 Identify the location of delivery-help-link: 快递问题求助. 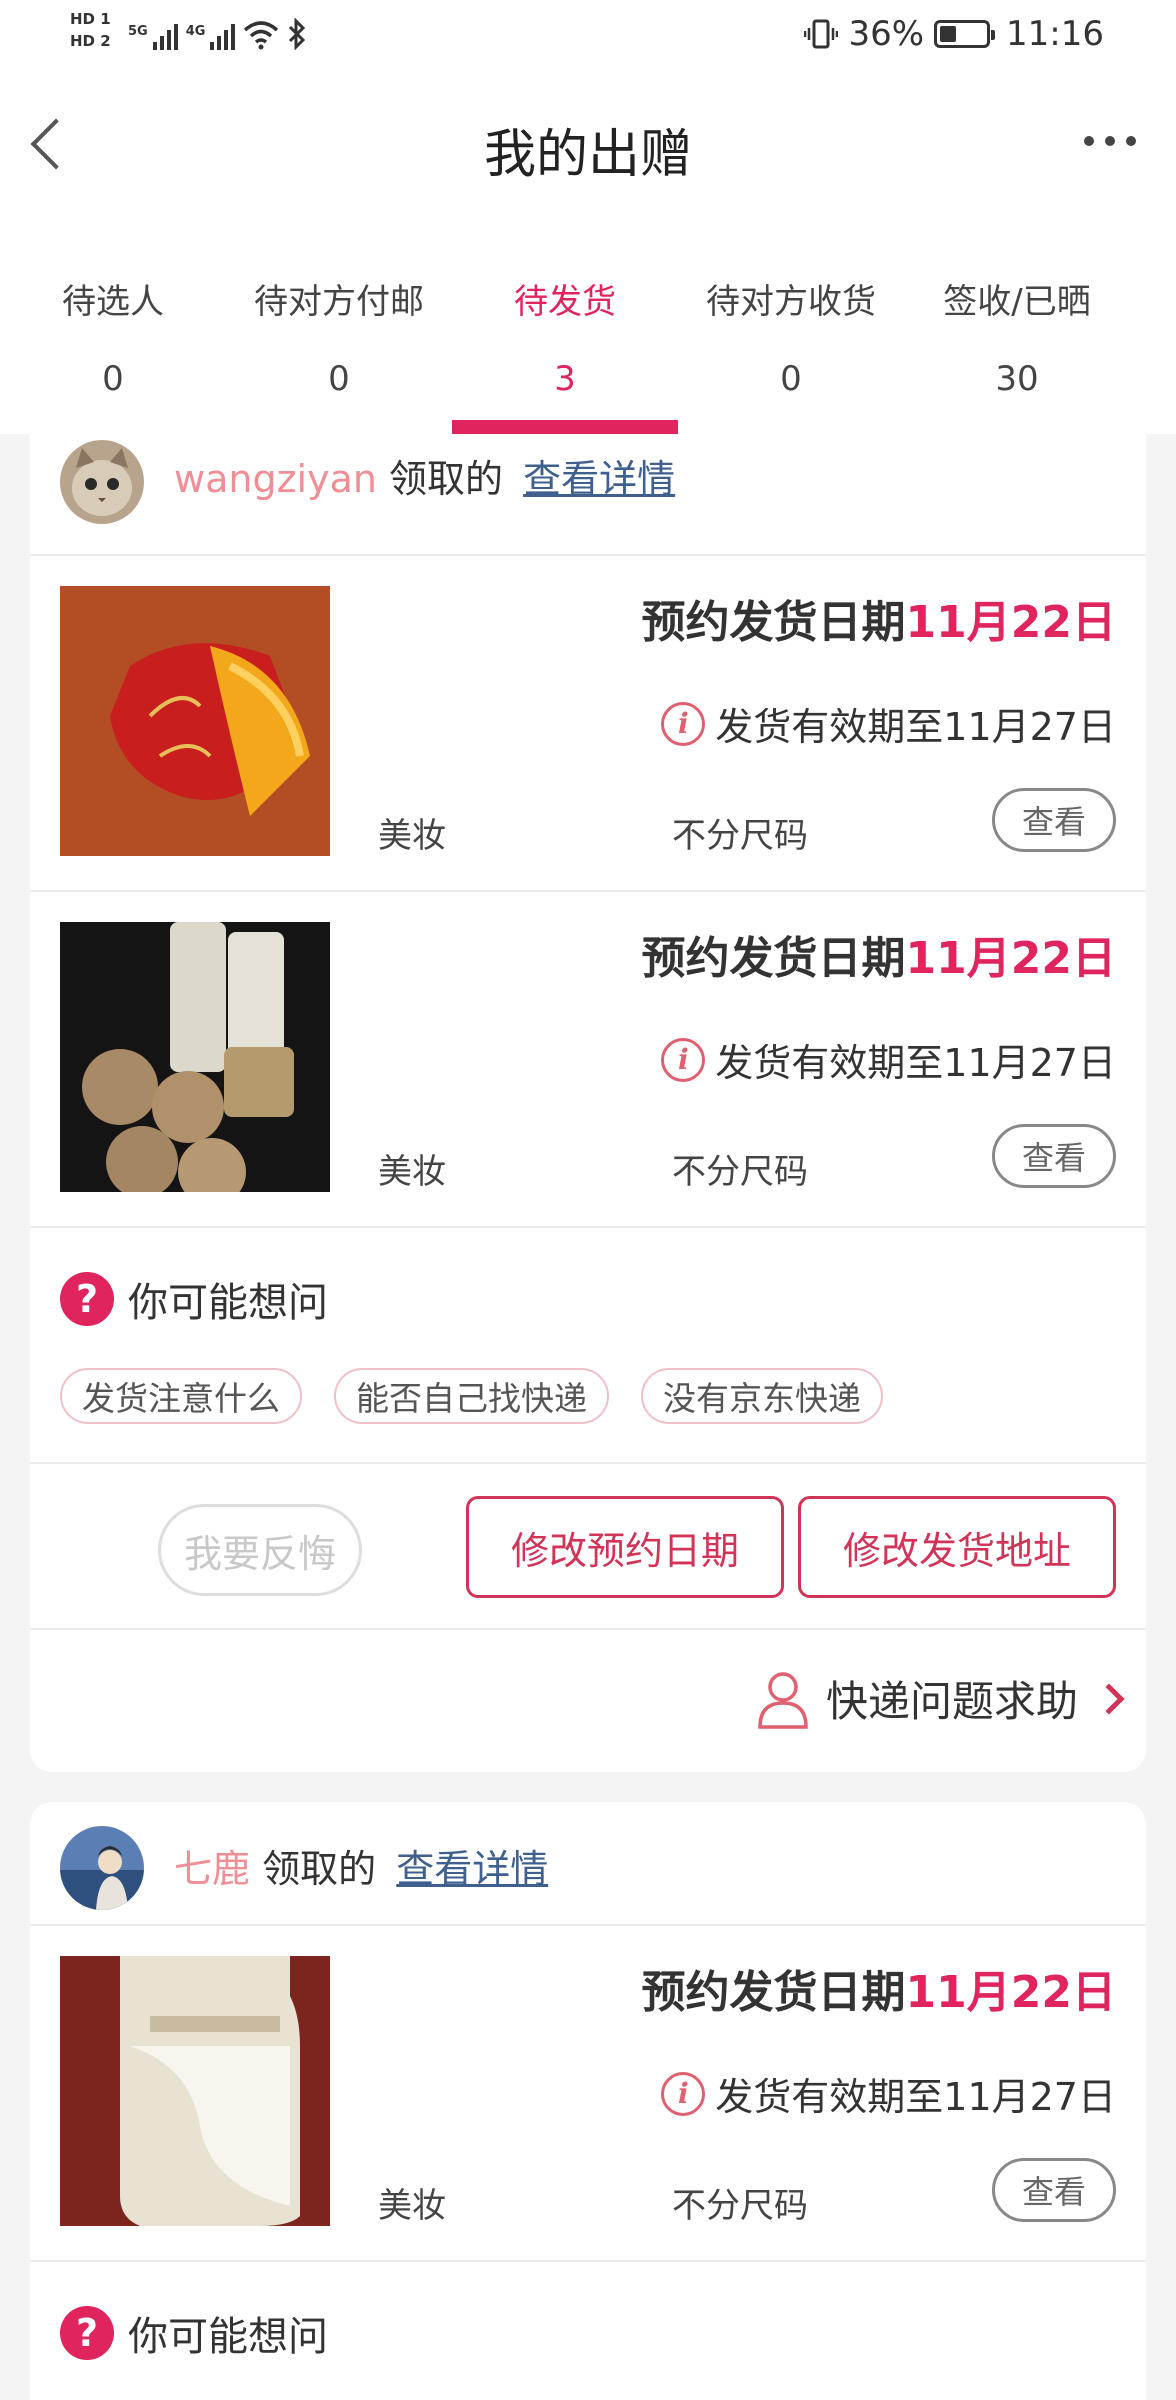
(940, 1698).